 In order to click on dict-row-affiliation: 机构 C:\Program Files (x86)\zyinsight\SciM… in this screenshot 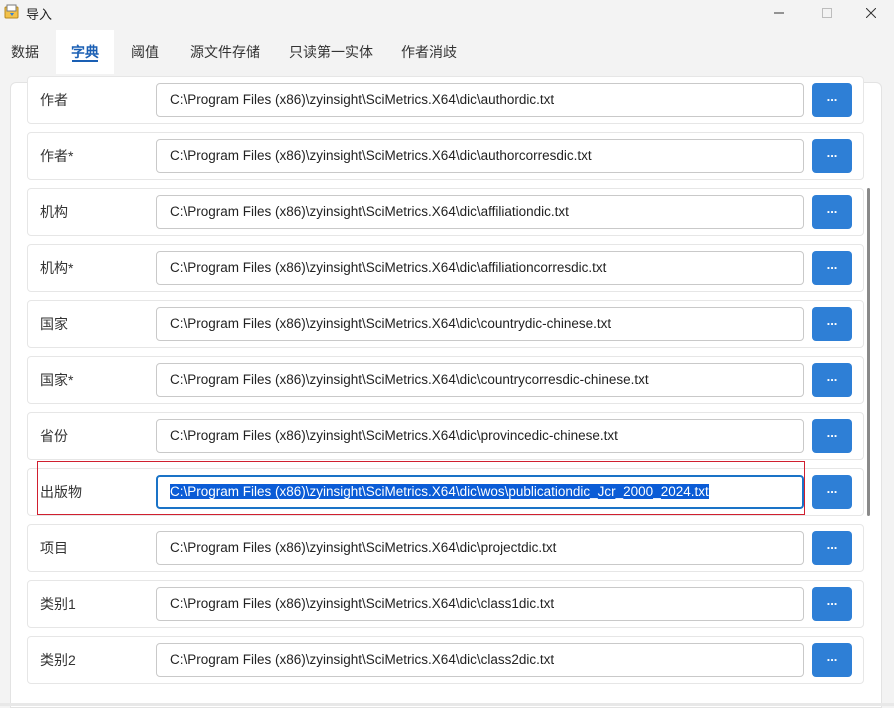, I will do `click(445, 212)`.